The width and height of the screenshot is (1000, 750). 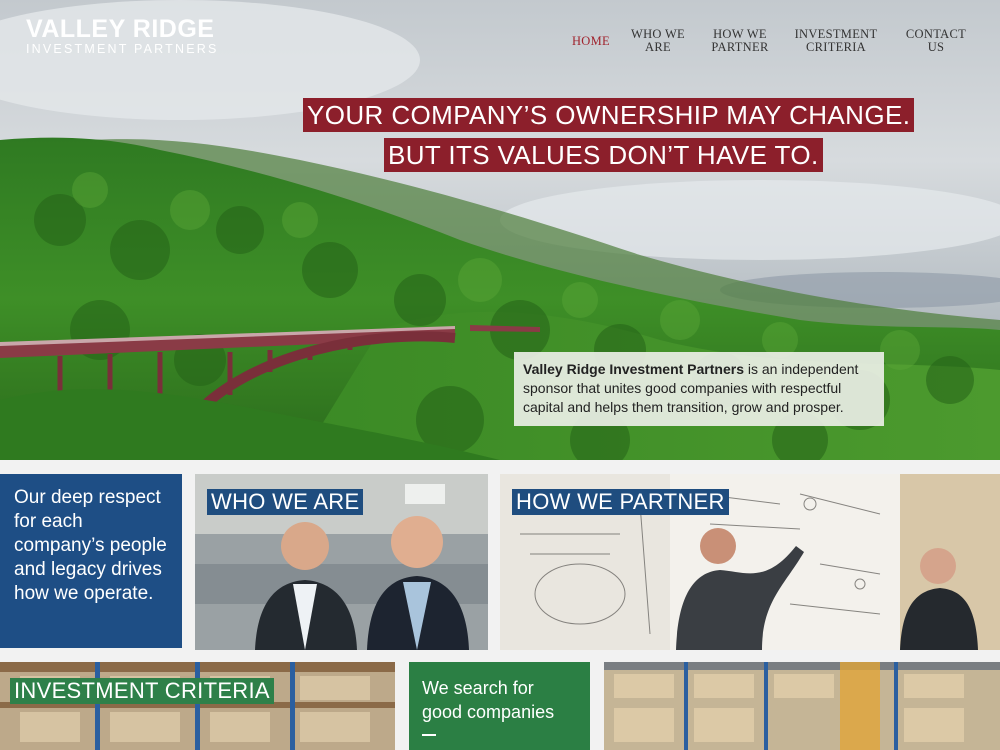 What do you see at coordinates (285, 502) in the screenshot?
I see `who-we-are-label: WHO WE ARE` at bounding box center [285, 502].